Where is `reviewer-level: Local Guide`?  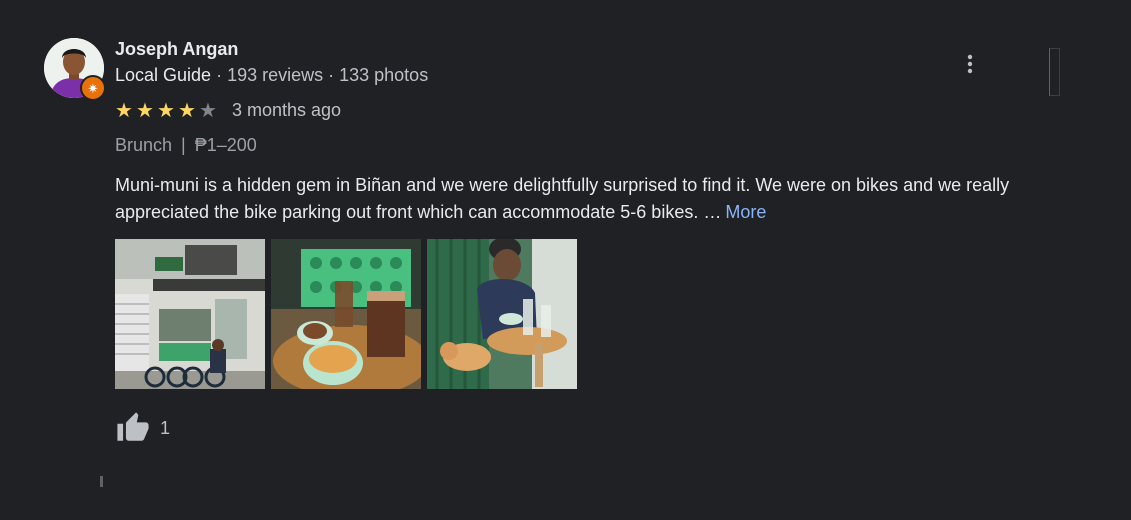
reviewer-level: Local Guide is located at coordinates (163, 75).